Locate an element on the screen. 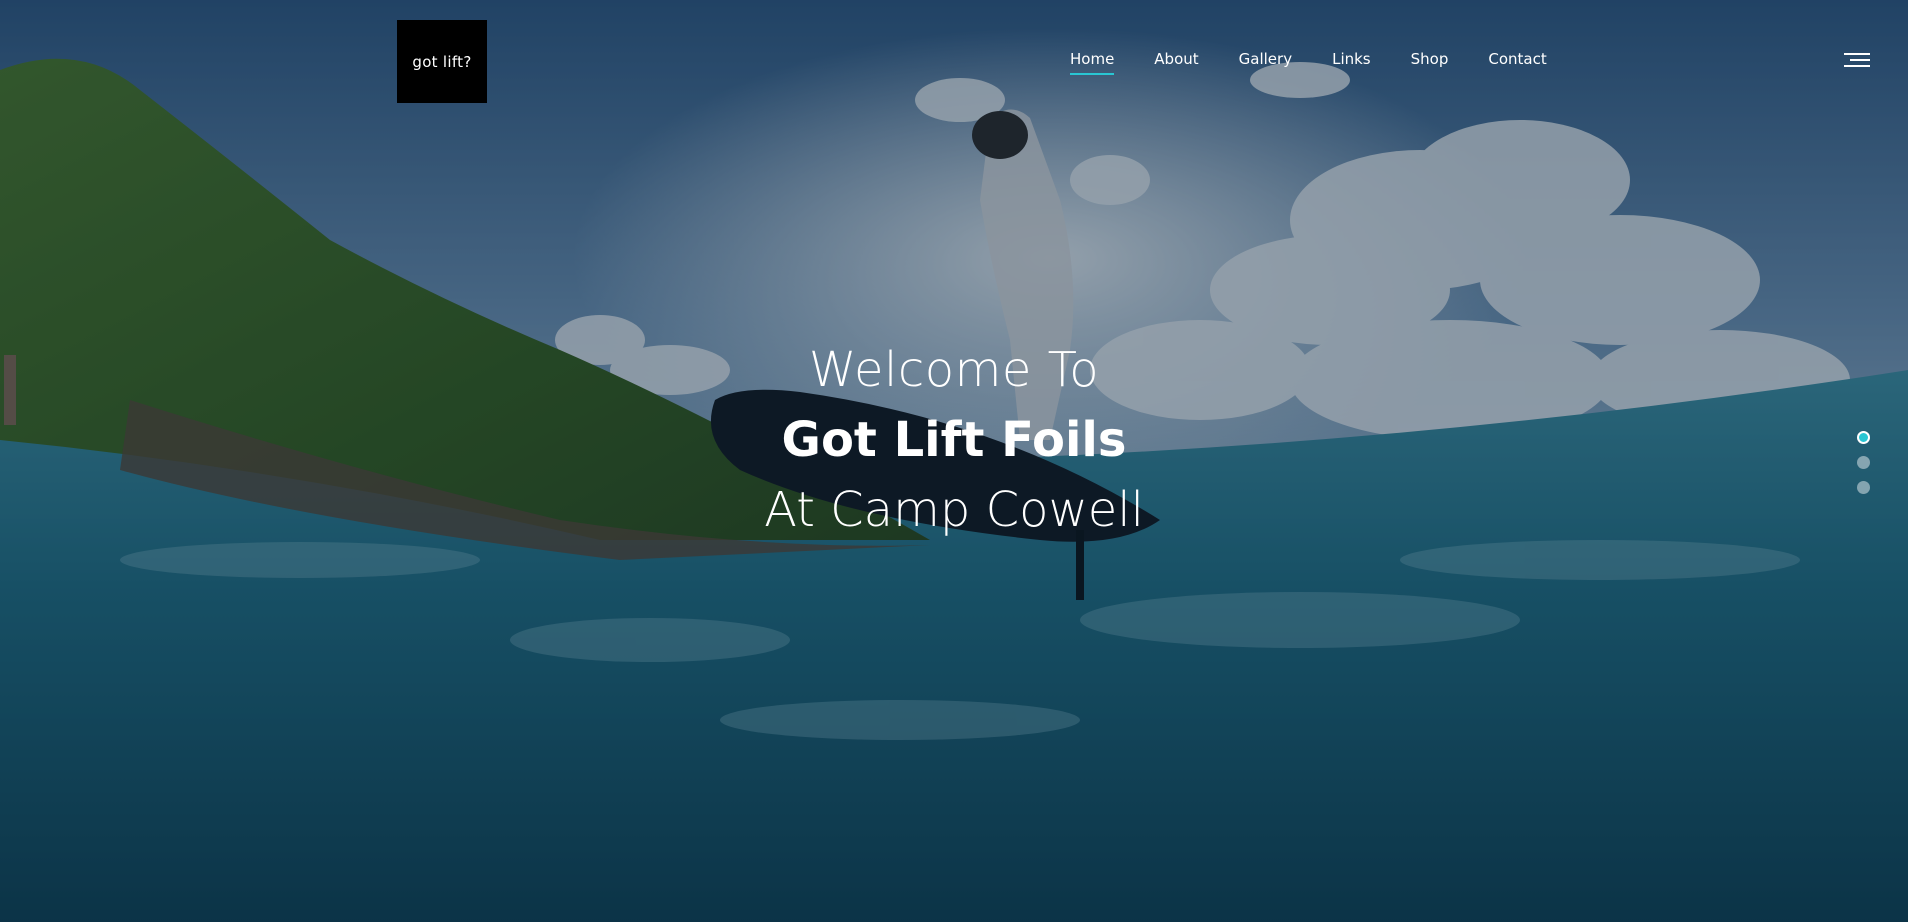 The image size is (1908, 922). hero-welcome-text: Welcome To is located at coordinates (954, 370).